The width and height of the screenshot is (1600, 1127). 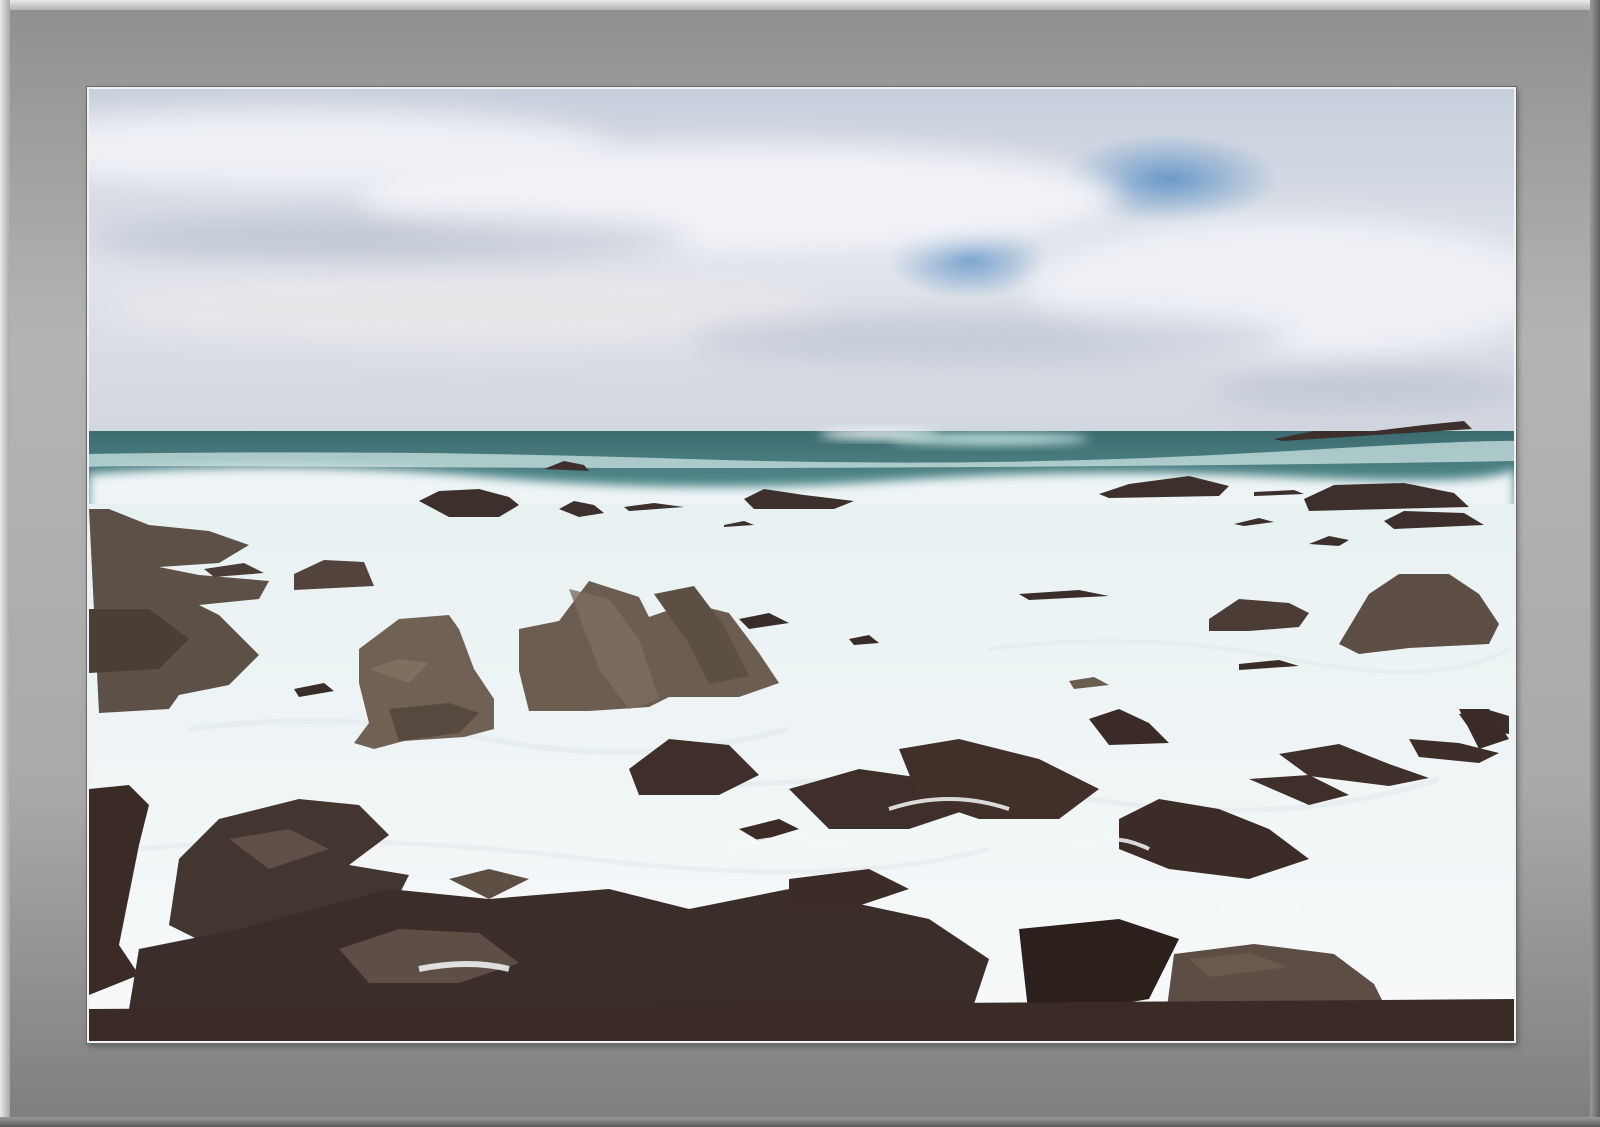 What do you see at coordinates (5, 563) in the screenshot?
I see `mat-bevel-left` at bounding box center [5, 563].